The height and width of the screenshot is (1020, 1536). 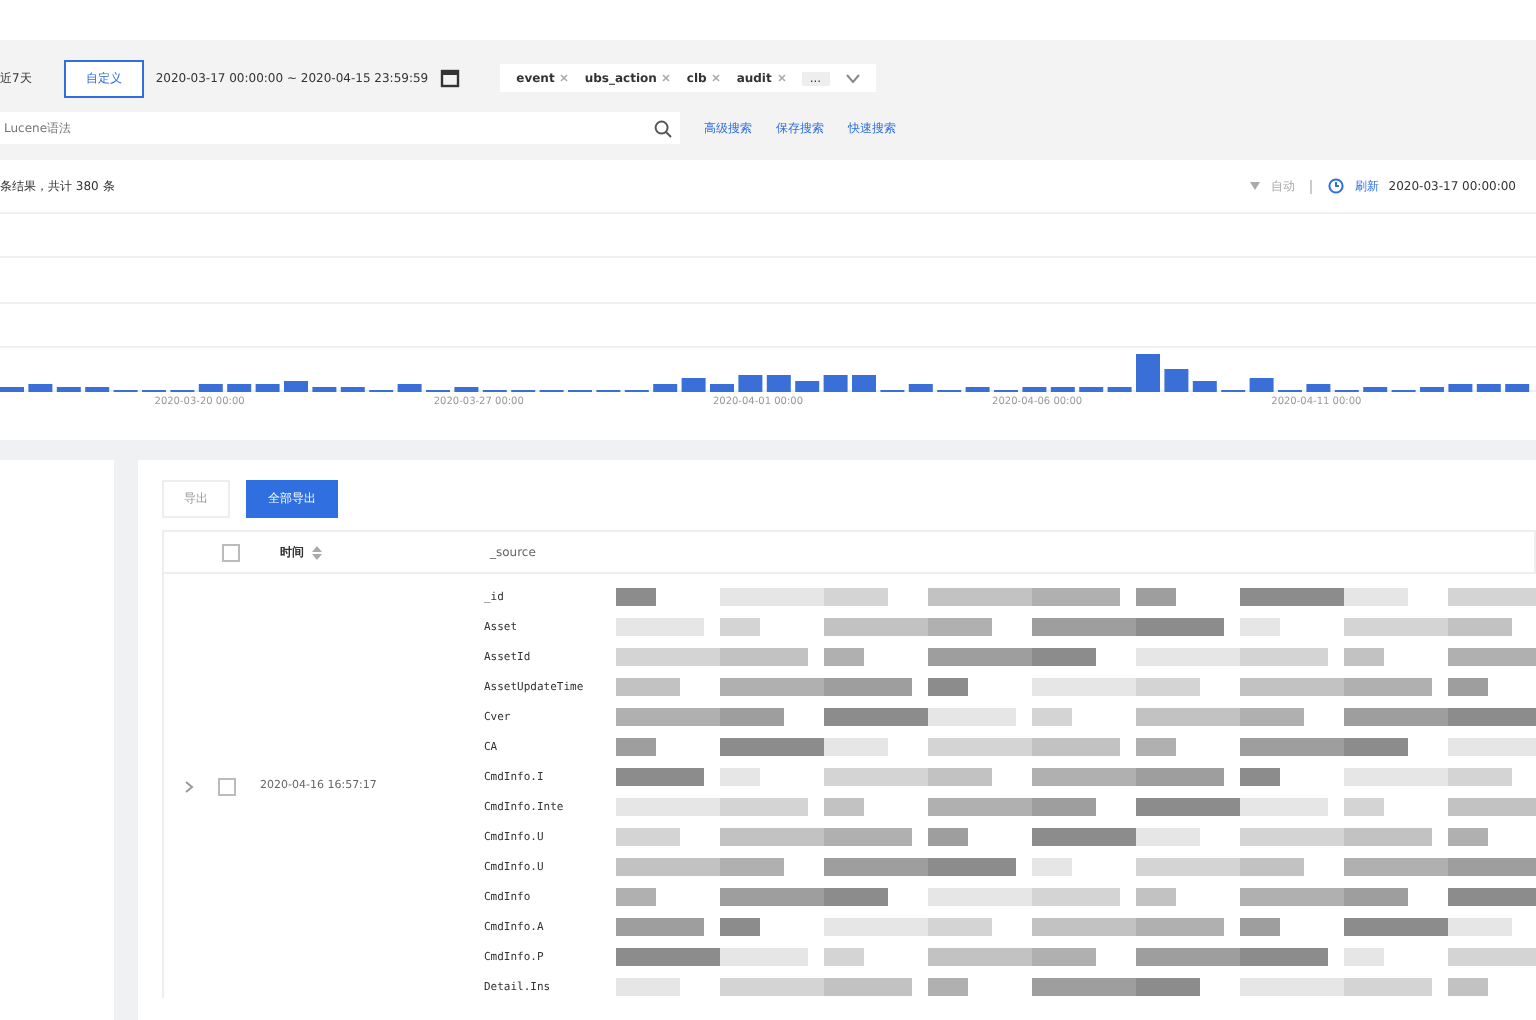 I want to click on sort-icon, so click(x=317, y=552).